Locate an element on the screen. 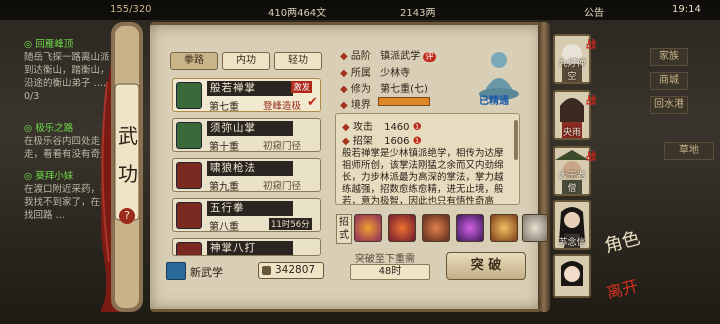 This screenshot has height=324, width=720. breakthrough-button: 突 破 is located at coordinates (486, 266).